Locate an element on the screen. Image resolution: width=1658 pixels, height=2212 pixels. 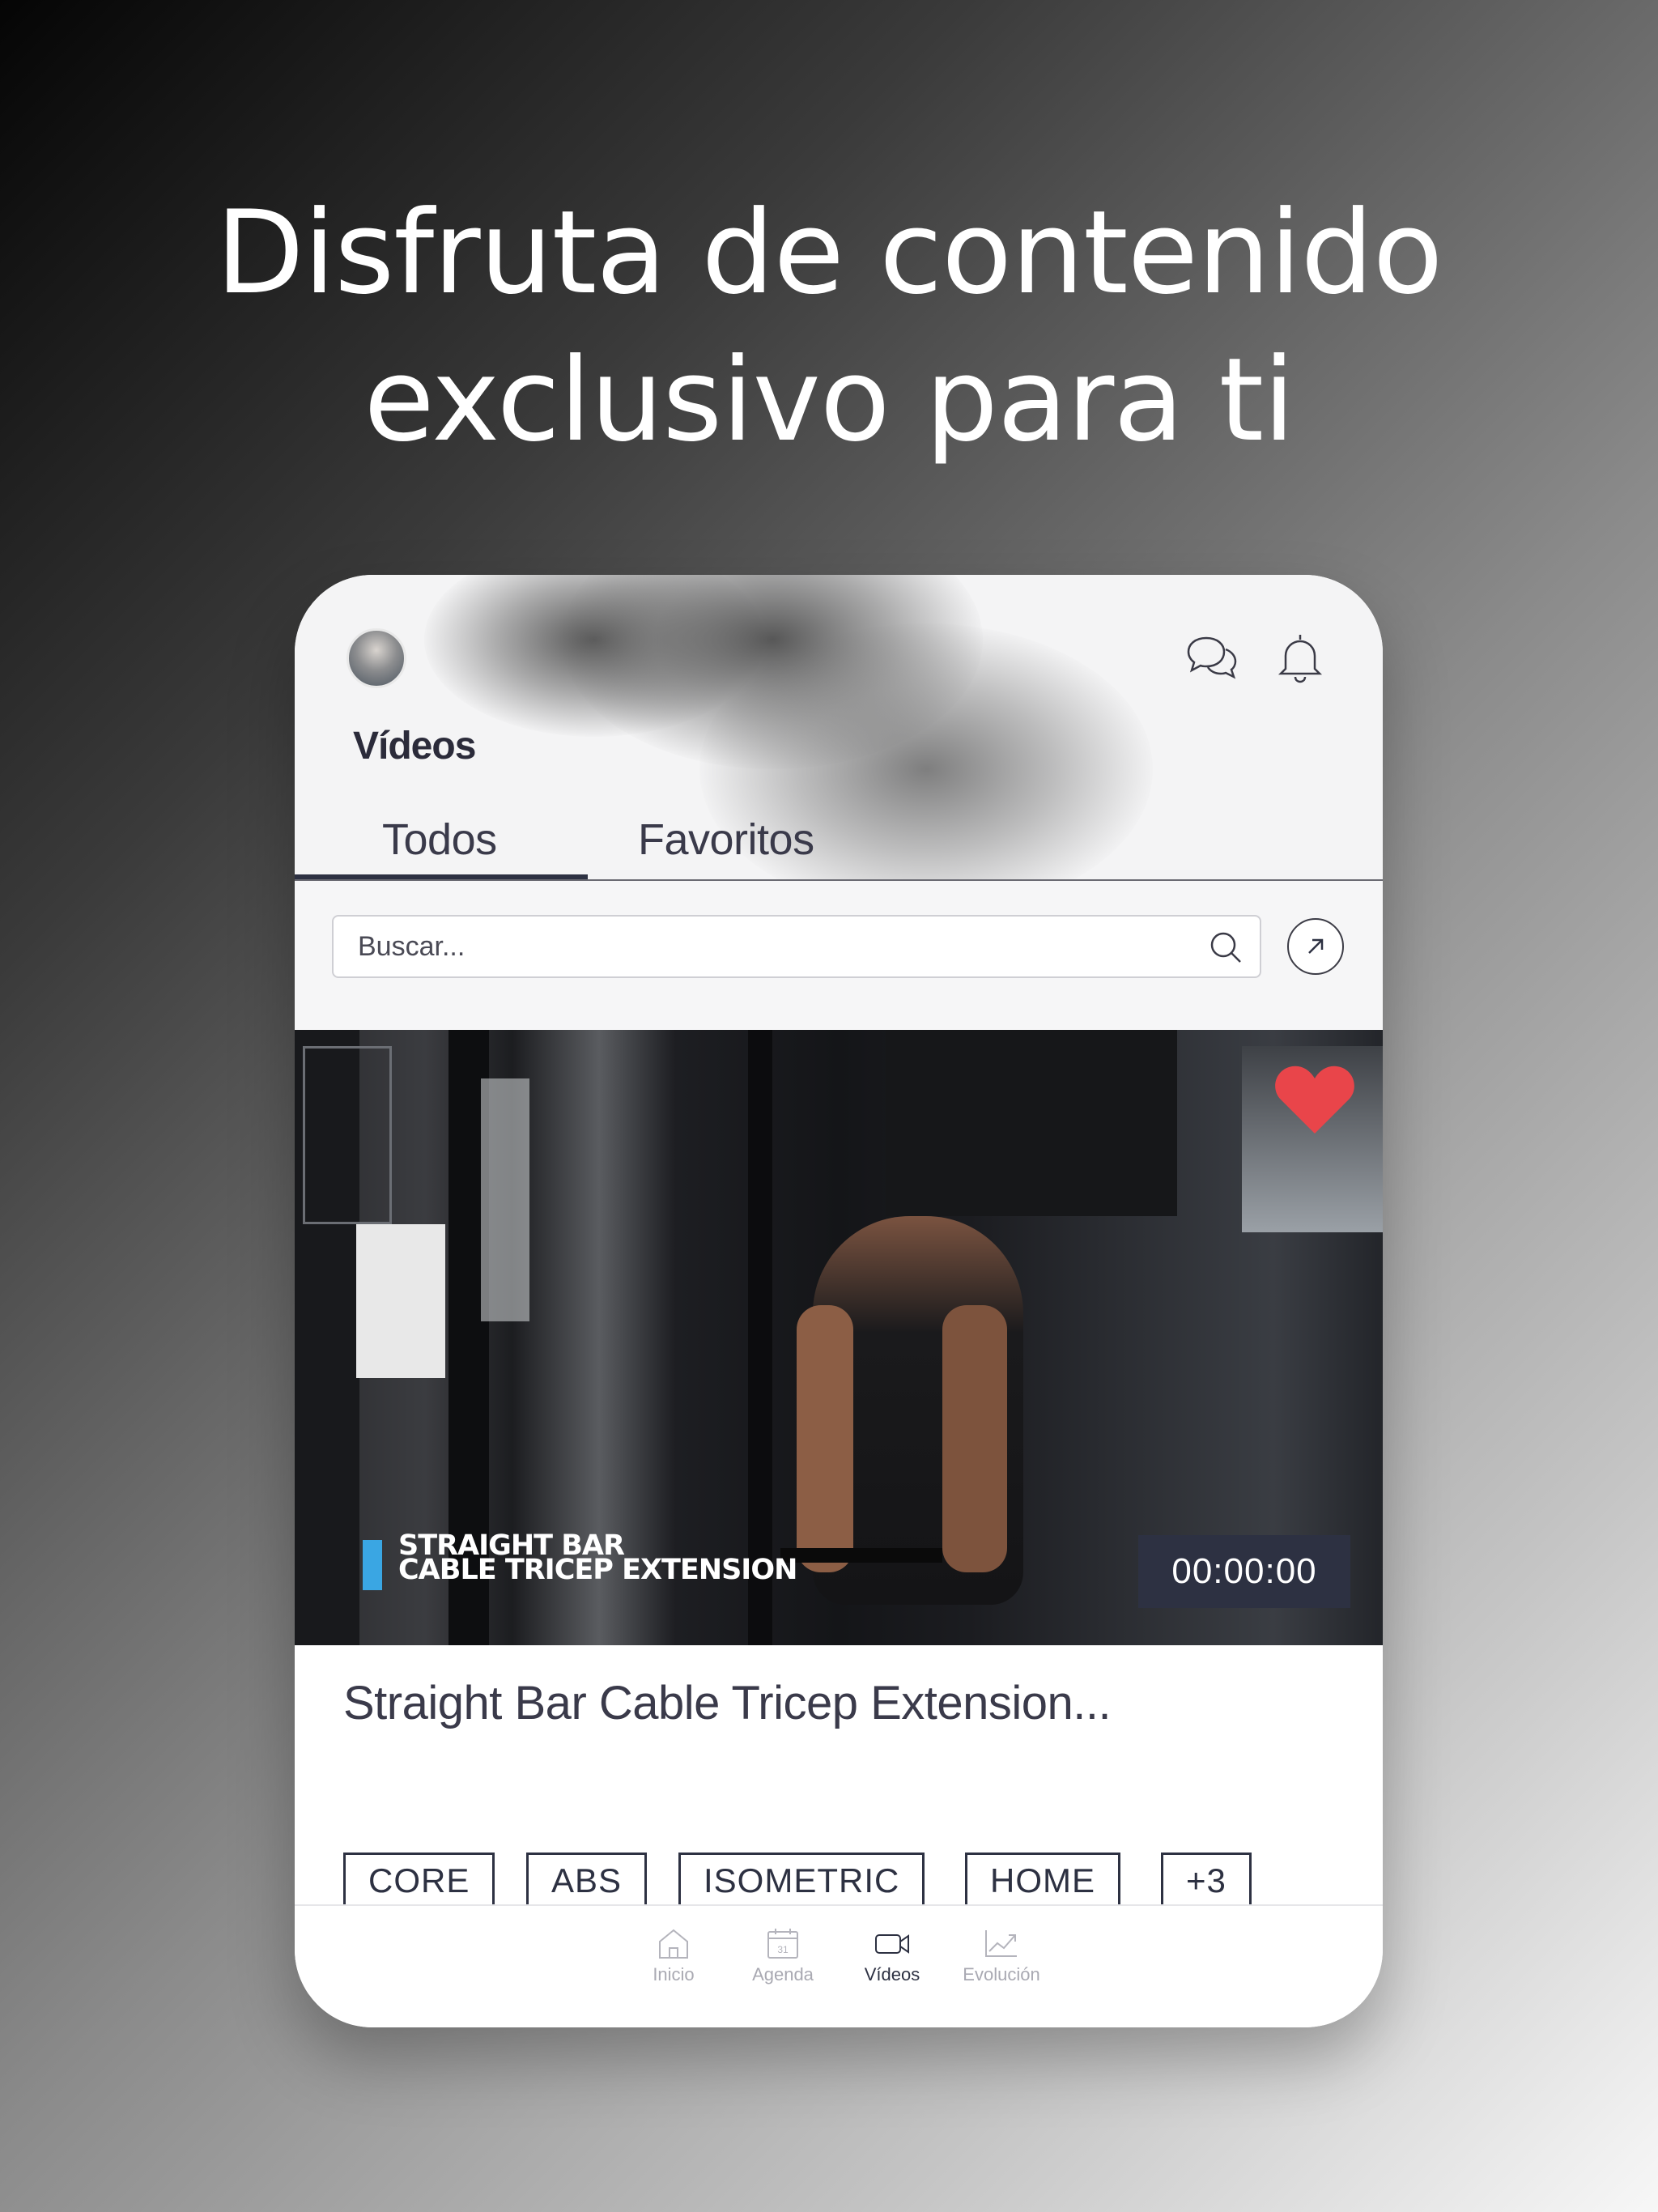
nav-agenda: 31 Agenda is located at coordinates (782, 1956).